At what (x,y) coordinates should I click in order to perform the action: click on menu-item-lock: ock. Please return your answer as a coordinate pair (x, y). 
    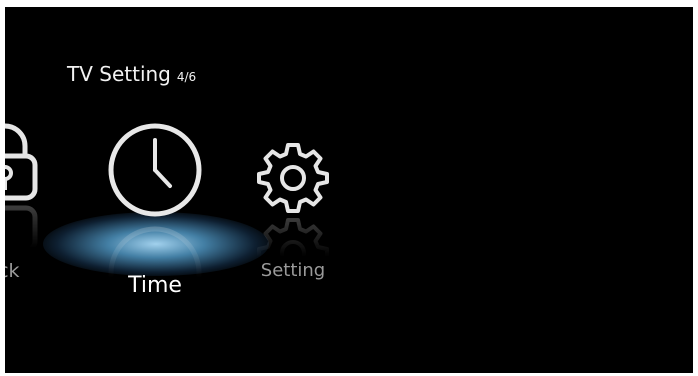
    Looking at the image, I should click on (30, 190).